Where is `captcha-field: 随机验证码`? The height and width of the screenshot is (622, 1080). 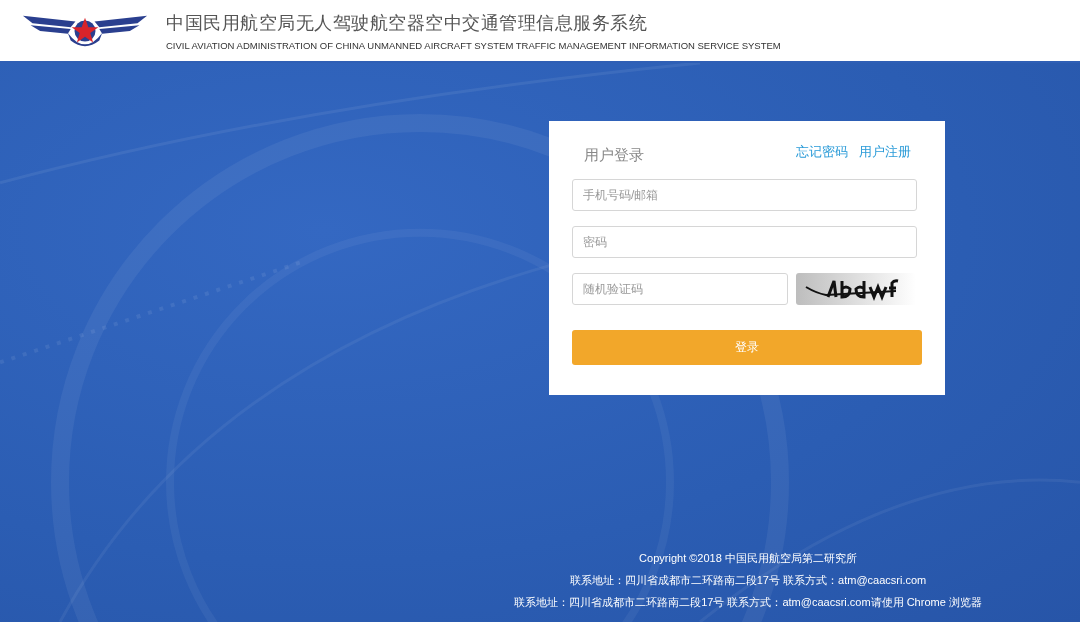
captcha-field: 随机验证码 is located at coordinates (680, 289).